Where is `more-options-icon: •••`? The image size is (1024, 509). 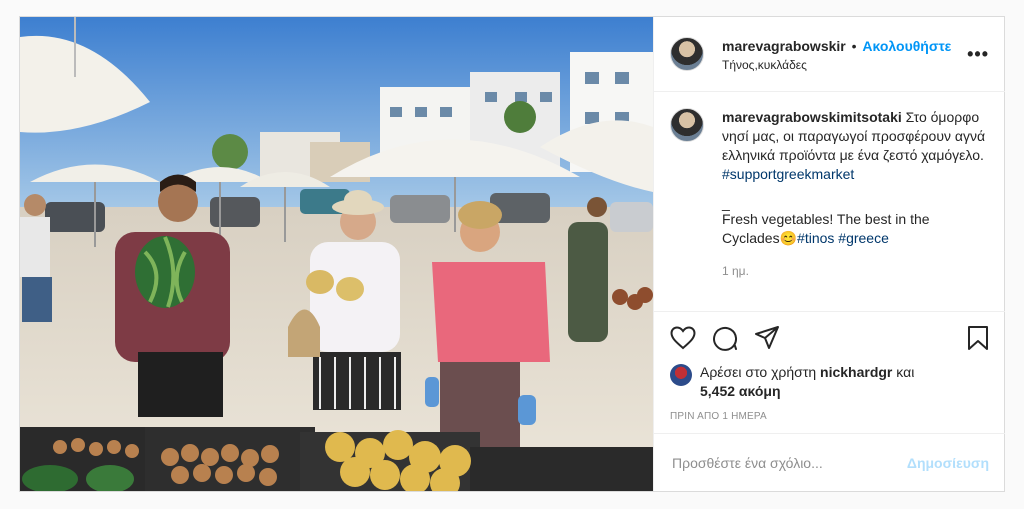
more-options-icon: ••• is located at coordinates (978, 54).